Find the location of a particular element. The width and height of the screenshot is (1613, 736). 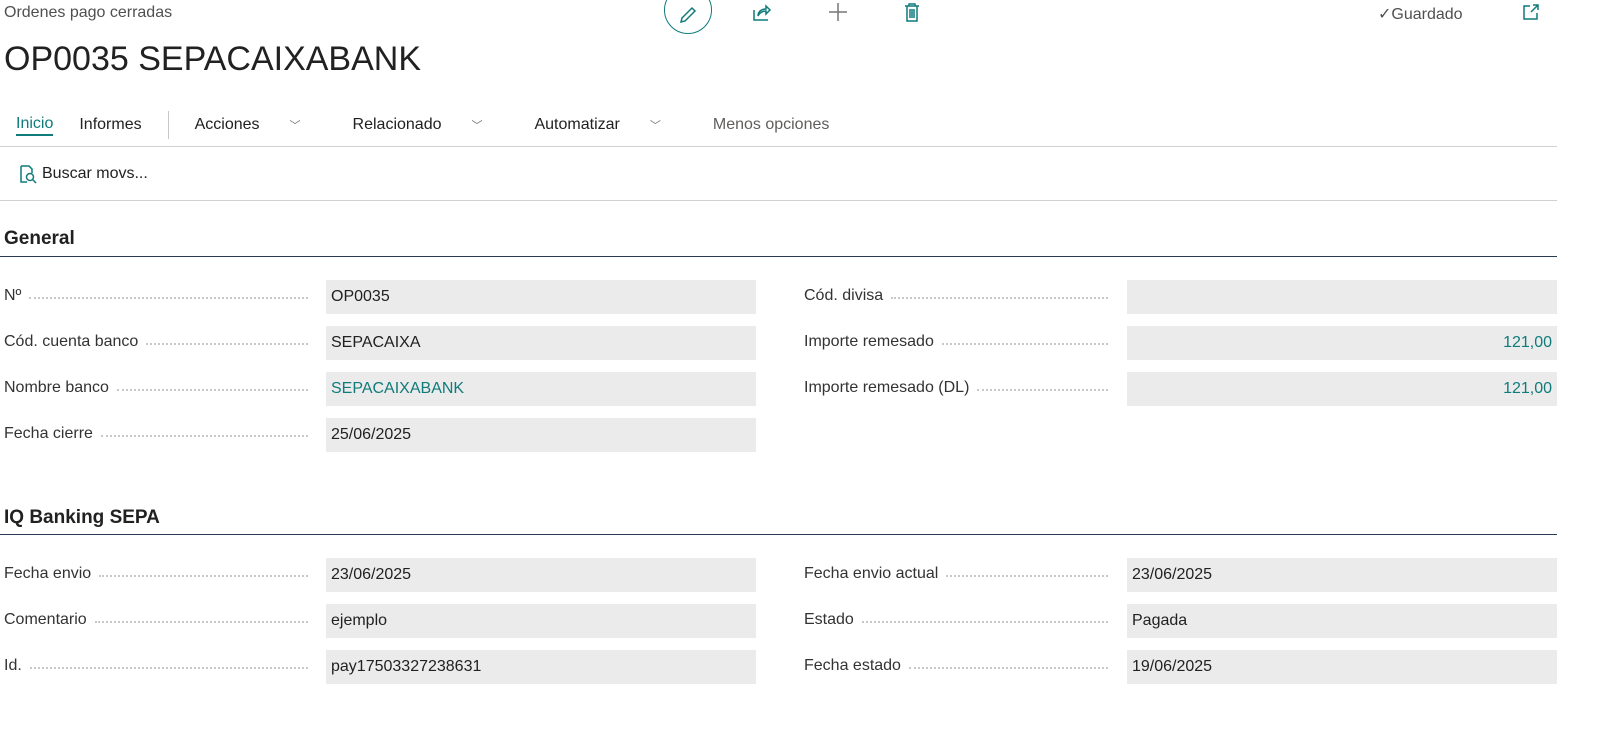

field-label: Cód. cuenta banco is located at coordinates (160, 342).